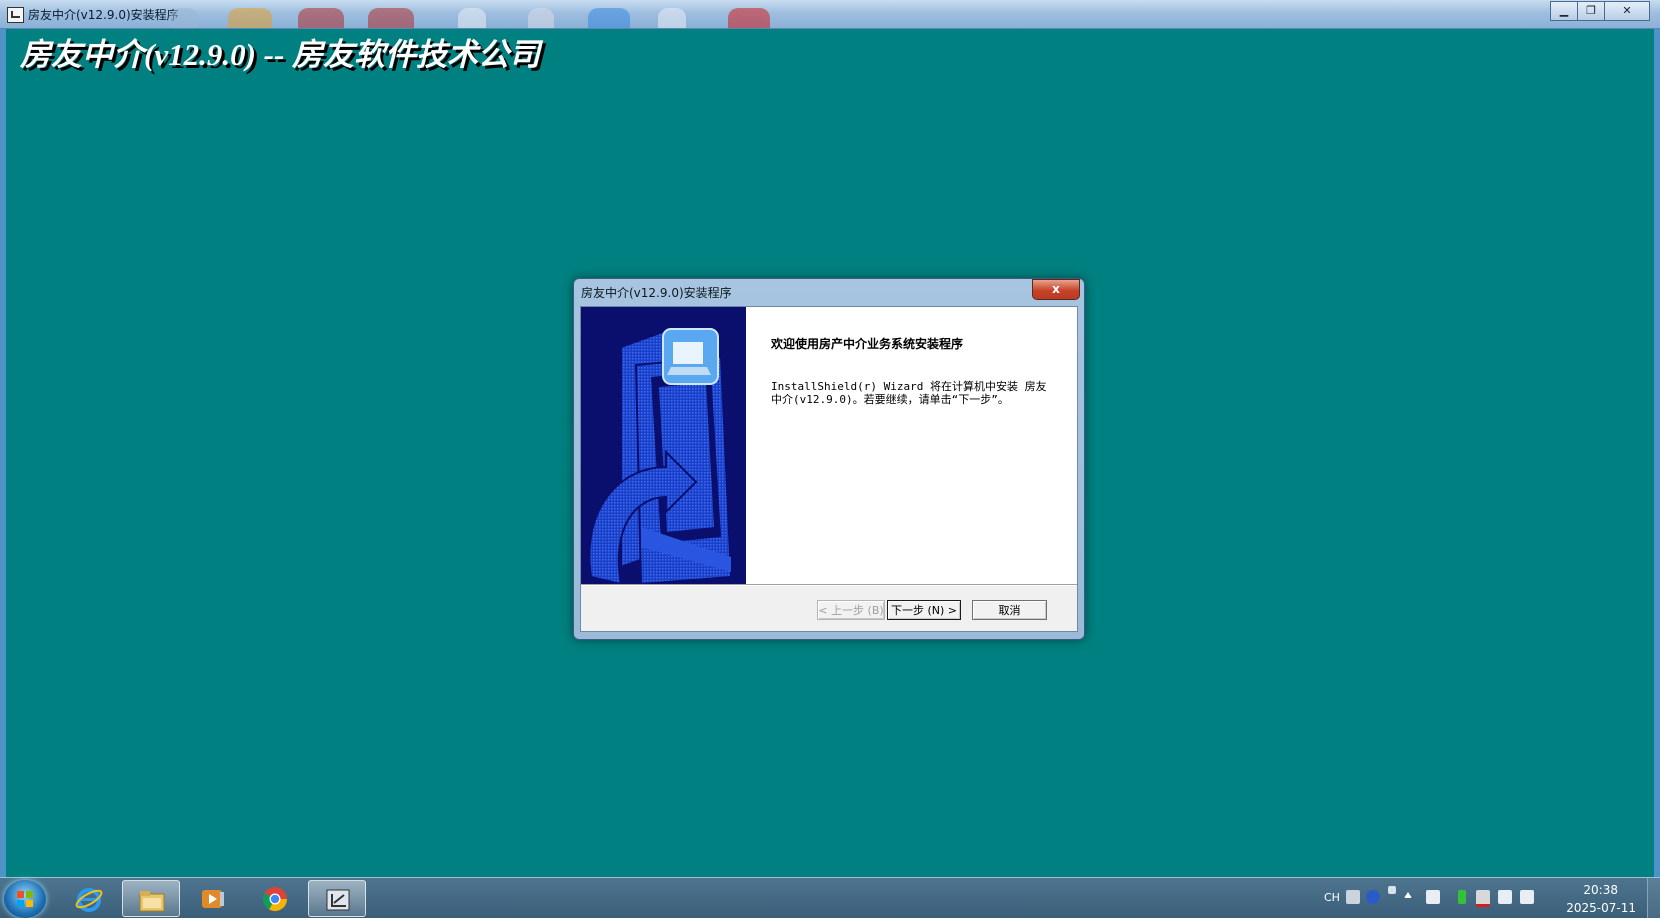  Describe the element at coordinates (1462, 897) in the screenshot. I see `power-icon` at that location.